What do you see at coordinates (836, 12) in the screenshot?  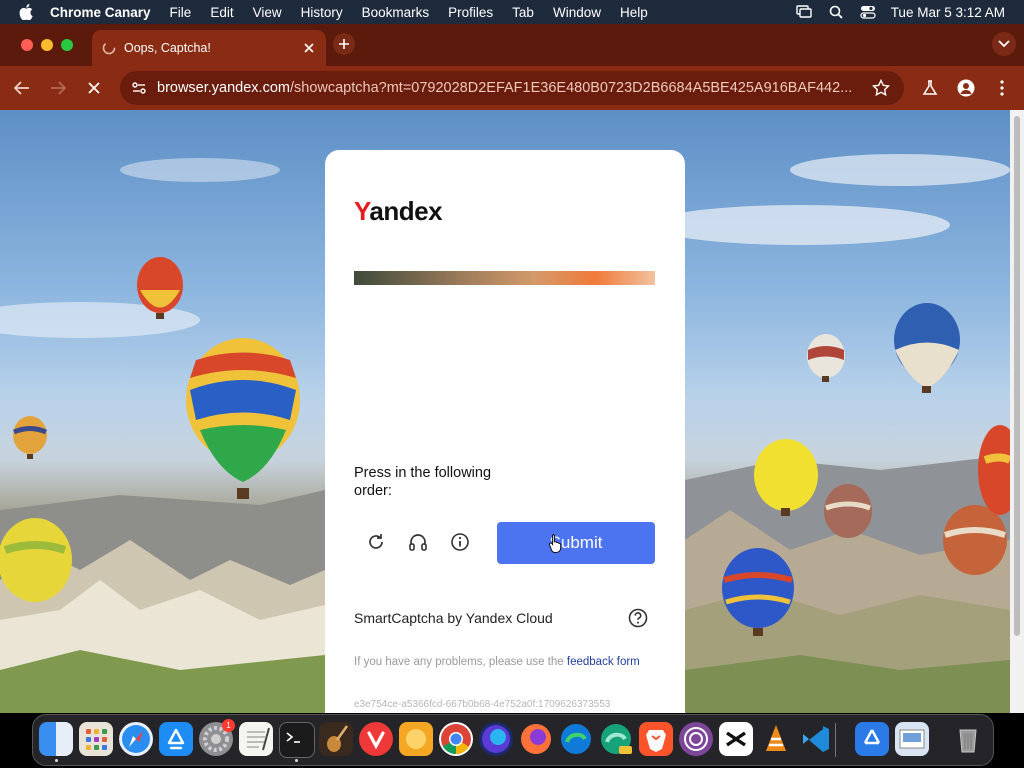 I see `spotlight-search-icon` at bounding box center [836, 12].